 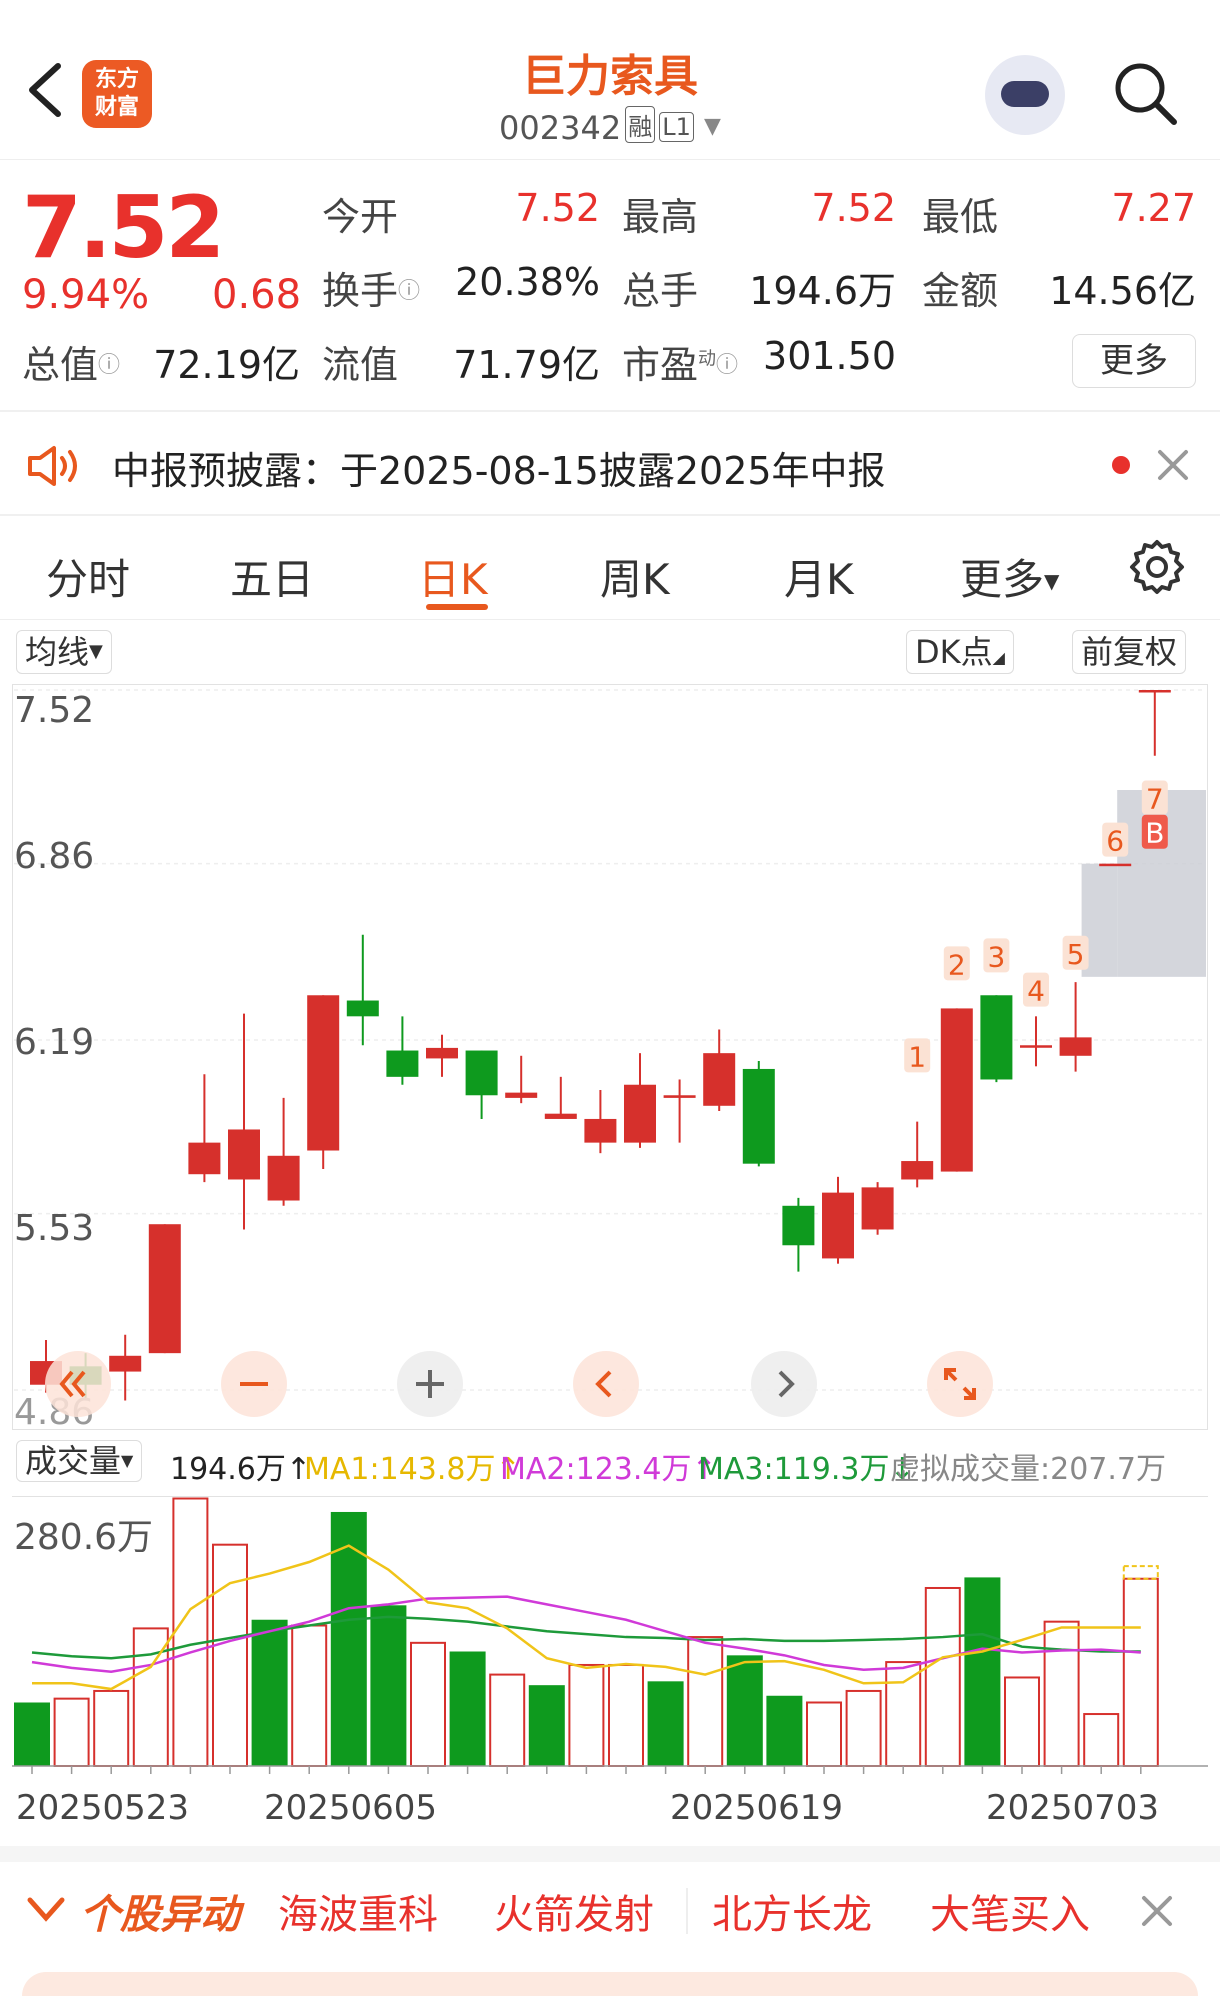 I want to click on volume-y-tick: 280.6万, so click(x=84, y=1537).